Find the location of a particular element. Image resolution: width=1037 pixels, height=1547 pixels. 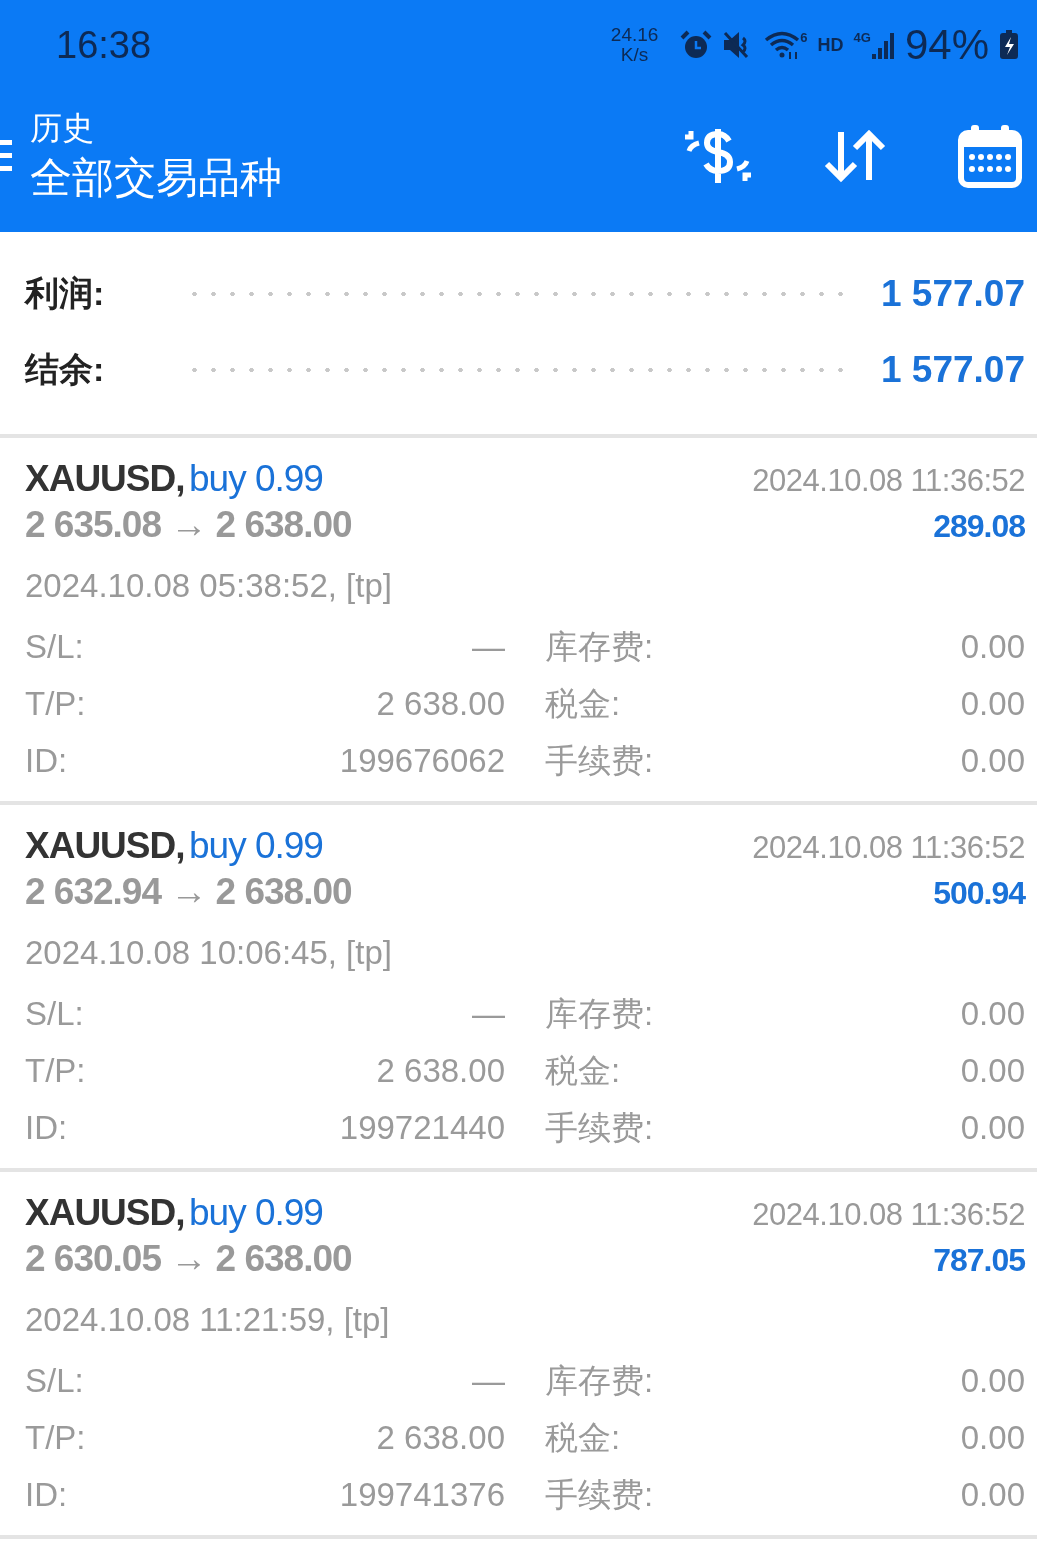

field-value: 199676062 is located at coordinates (422, 761).